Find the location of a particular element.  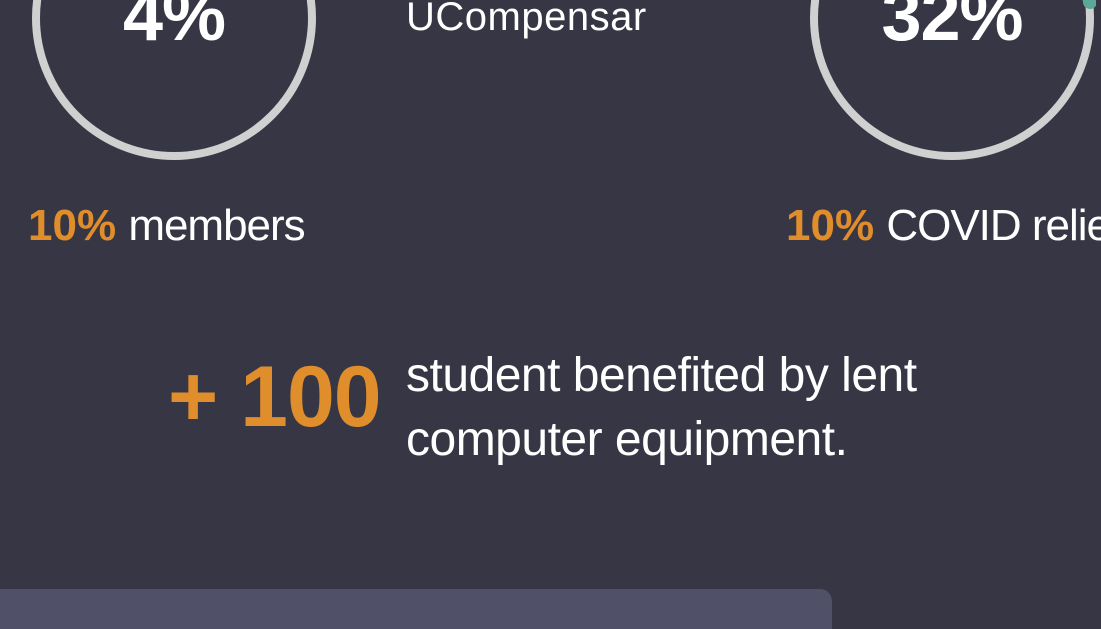

stat-percent-left: 10% is located at coordinates (72, 225).